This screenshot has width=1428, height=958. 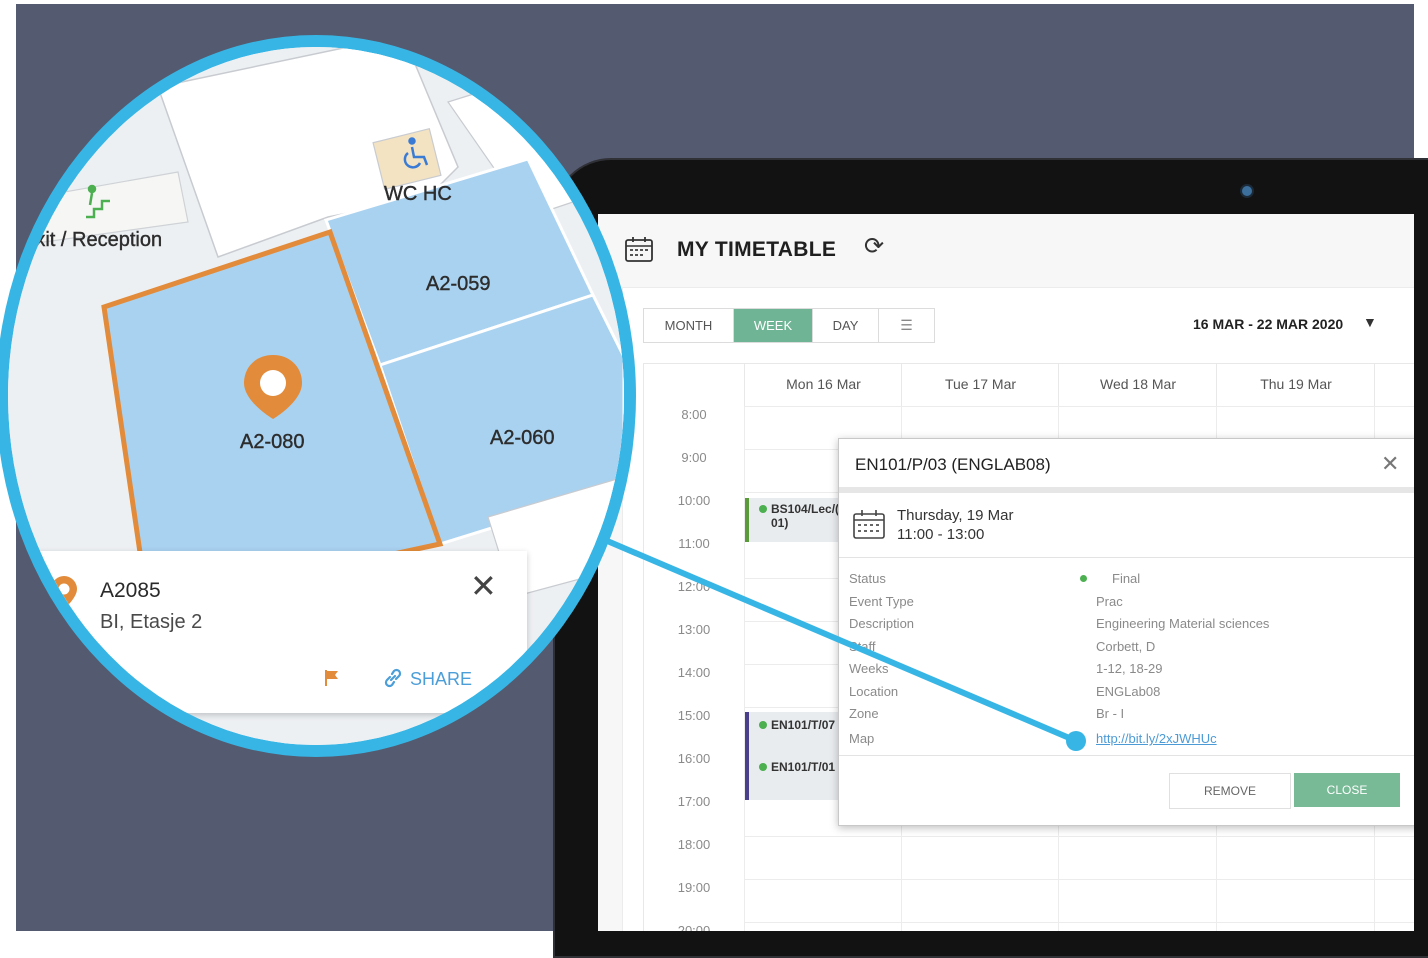 What do you see at coordinates (1370, 322) in the screenshot?
I see `caret-down-icon: ▼` at bounding box center [1370, 322].